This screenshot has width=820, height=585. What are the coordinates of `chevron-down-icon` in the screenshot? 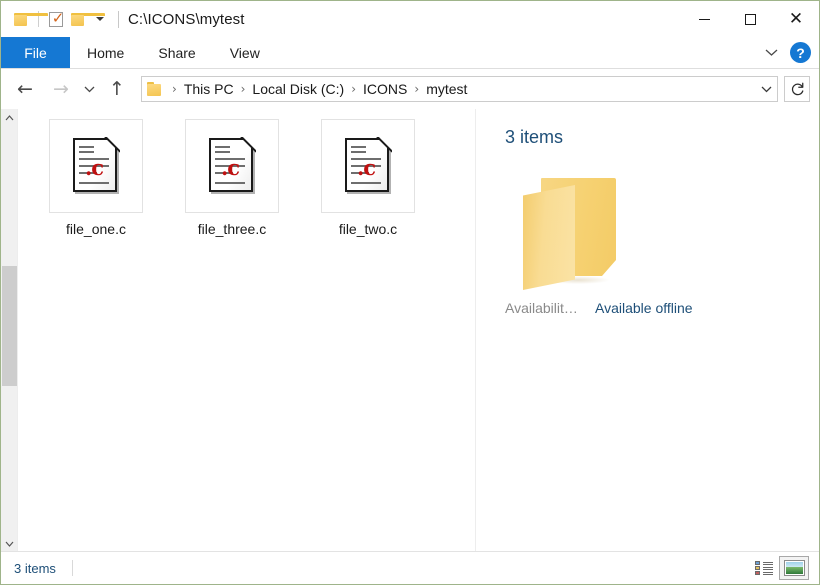 It's located at (771, 53).